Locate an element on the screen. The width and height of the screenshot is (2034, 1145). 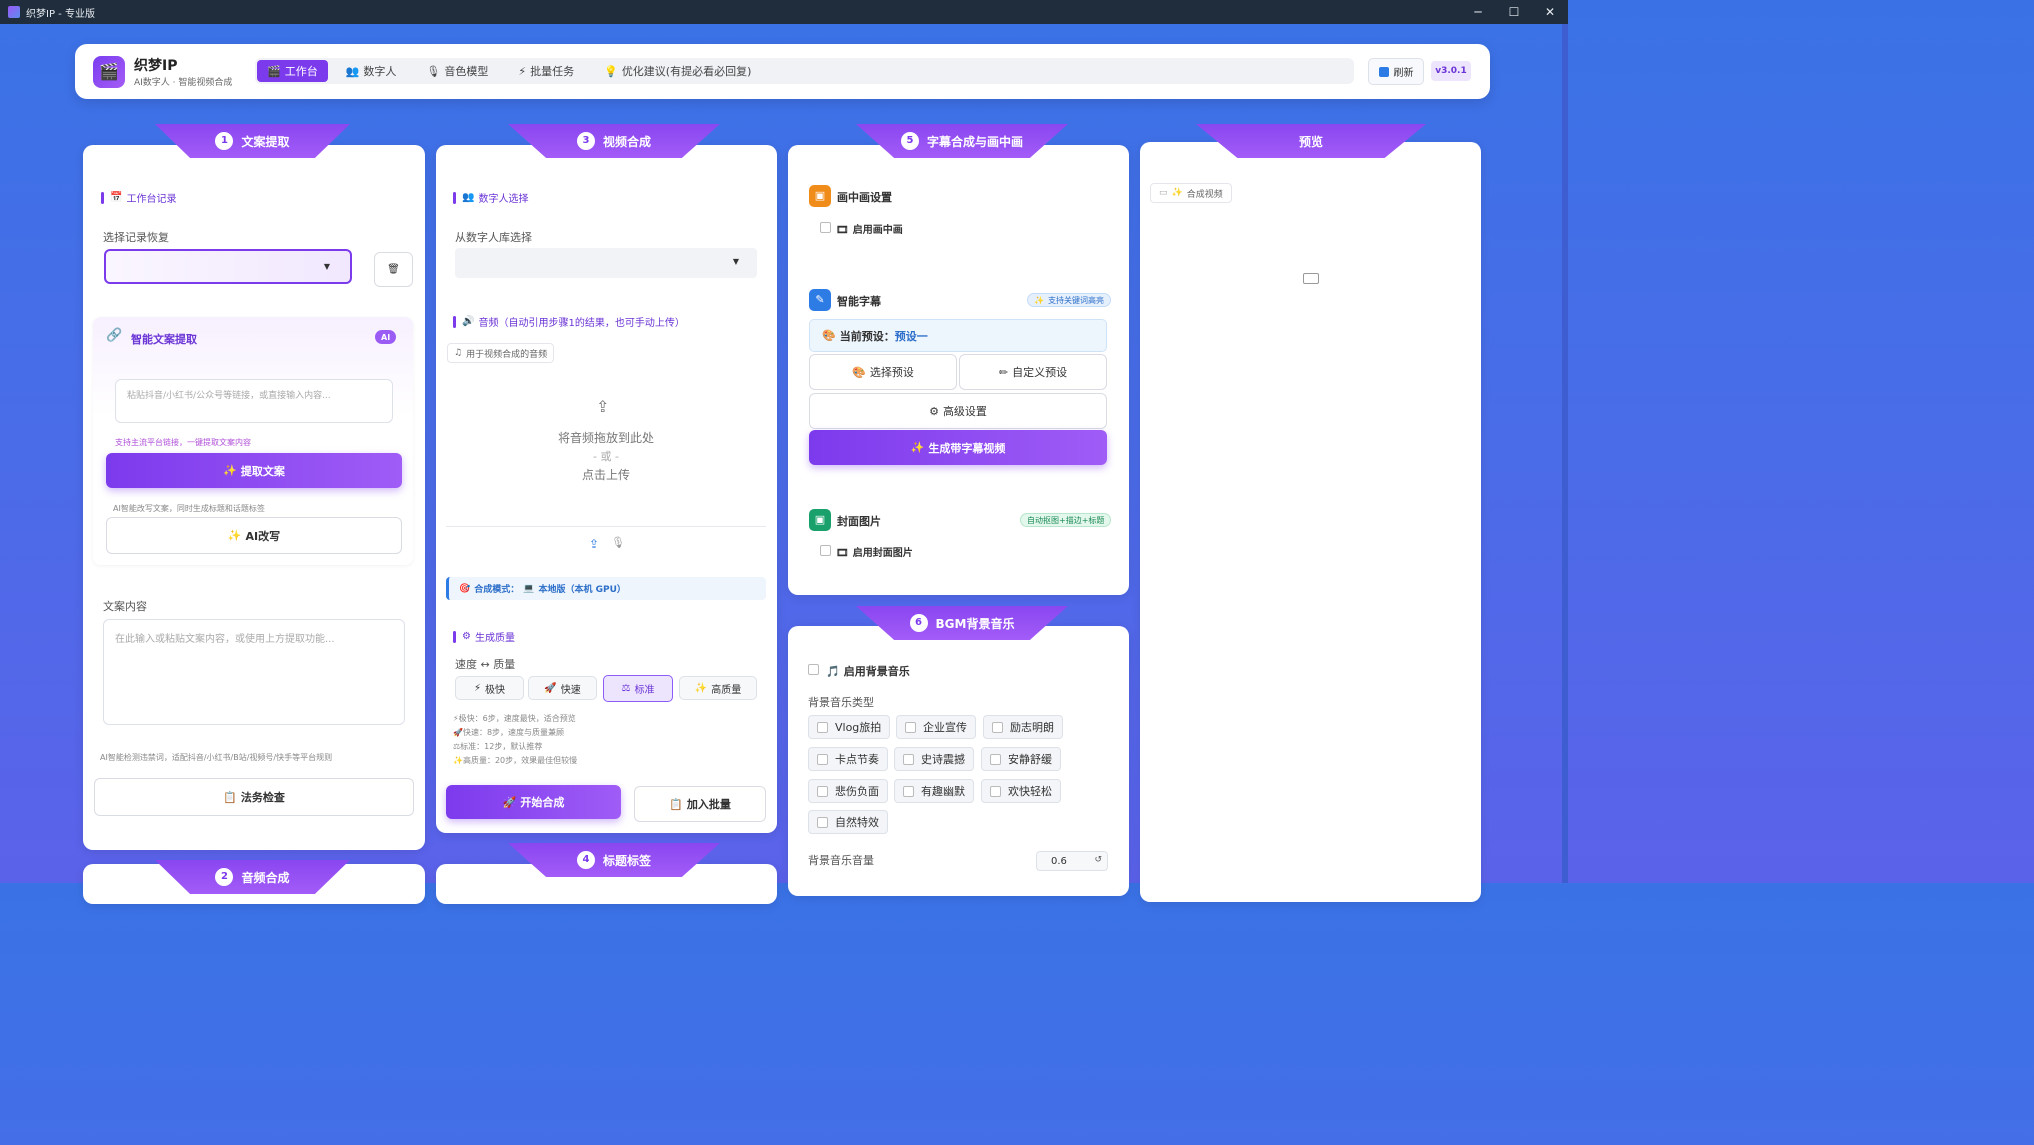
step-number: 6 is located at coordinates (918, 623).